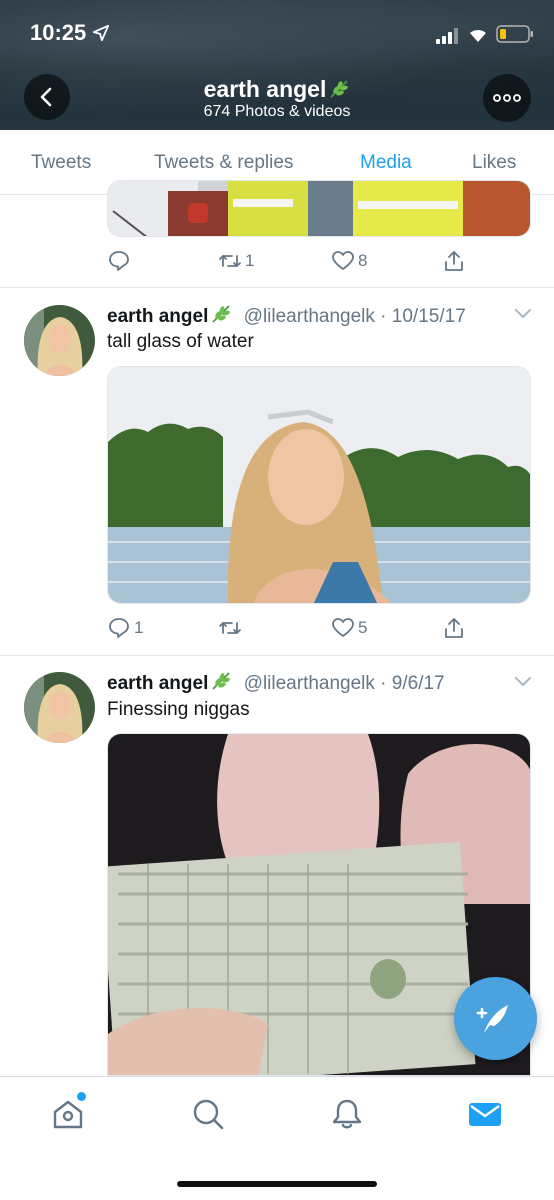  I want to click on tweet-header: earth angel @lilearthangelk · 9/6/17, so click(276, 682).